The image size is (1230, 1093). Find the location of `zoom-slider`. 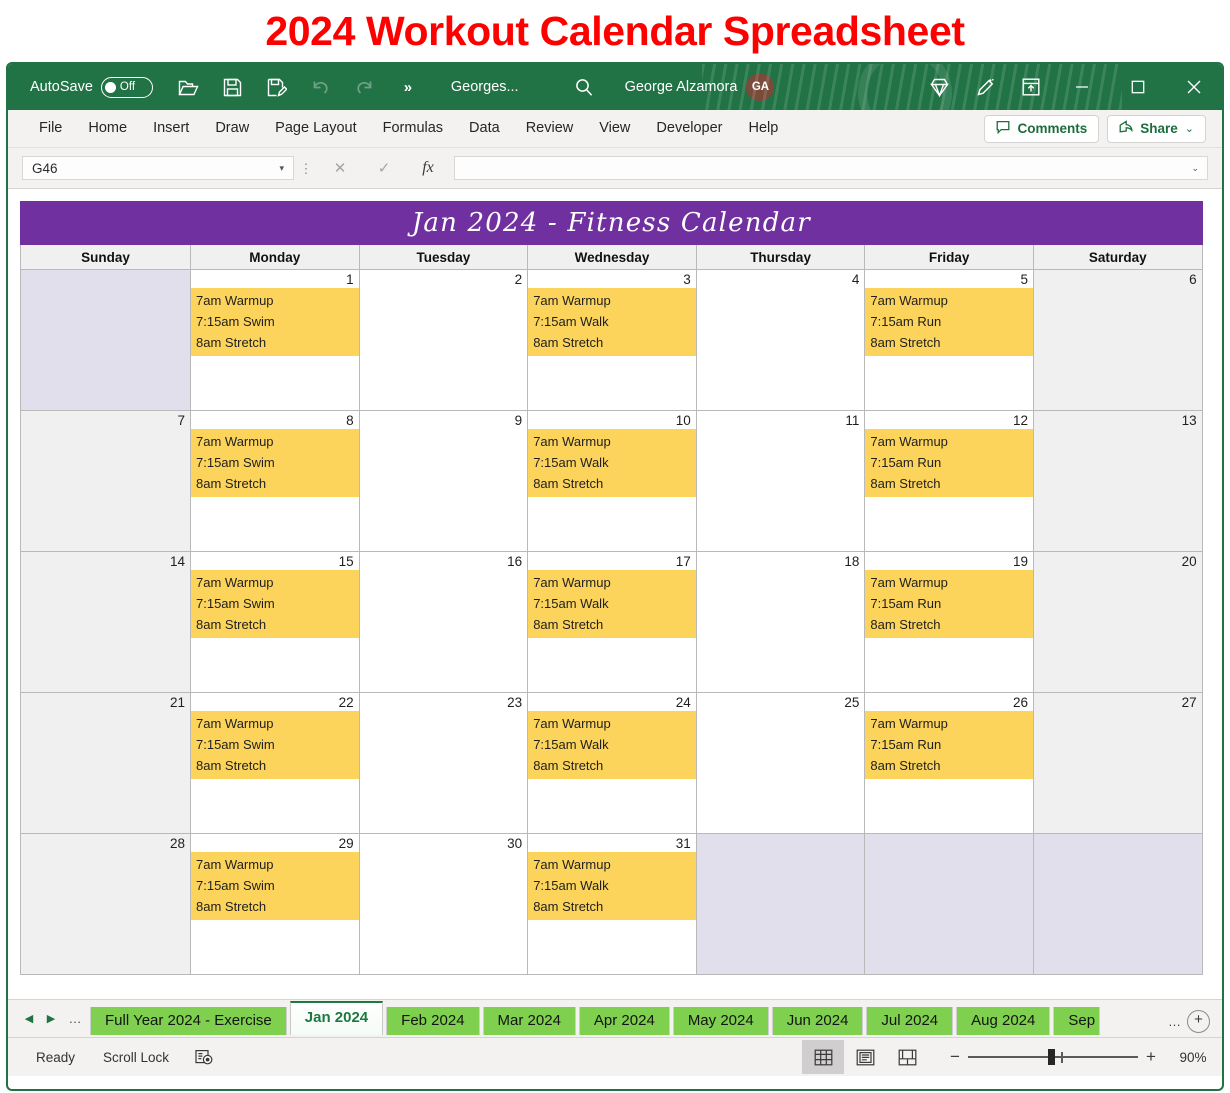

zoom-slider is located at coordinates (1053, 1057).